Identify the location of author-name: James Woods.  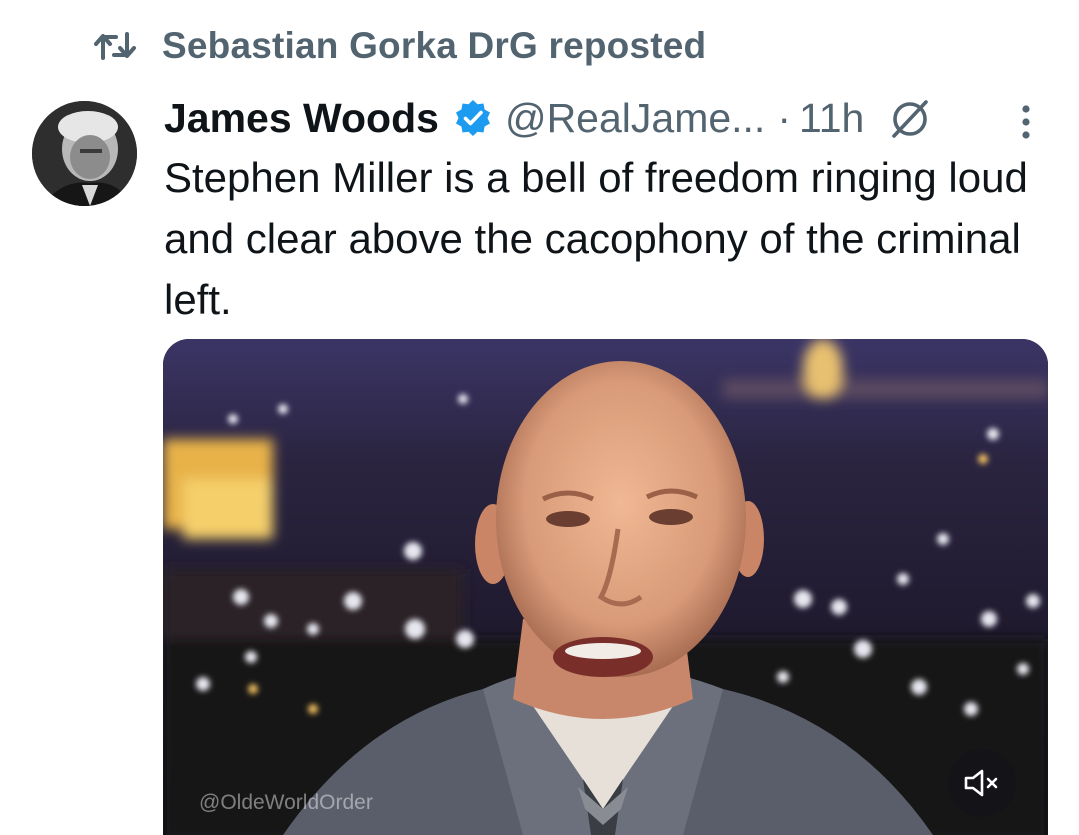
(301, 118).